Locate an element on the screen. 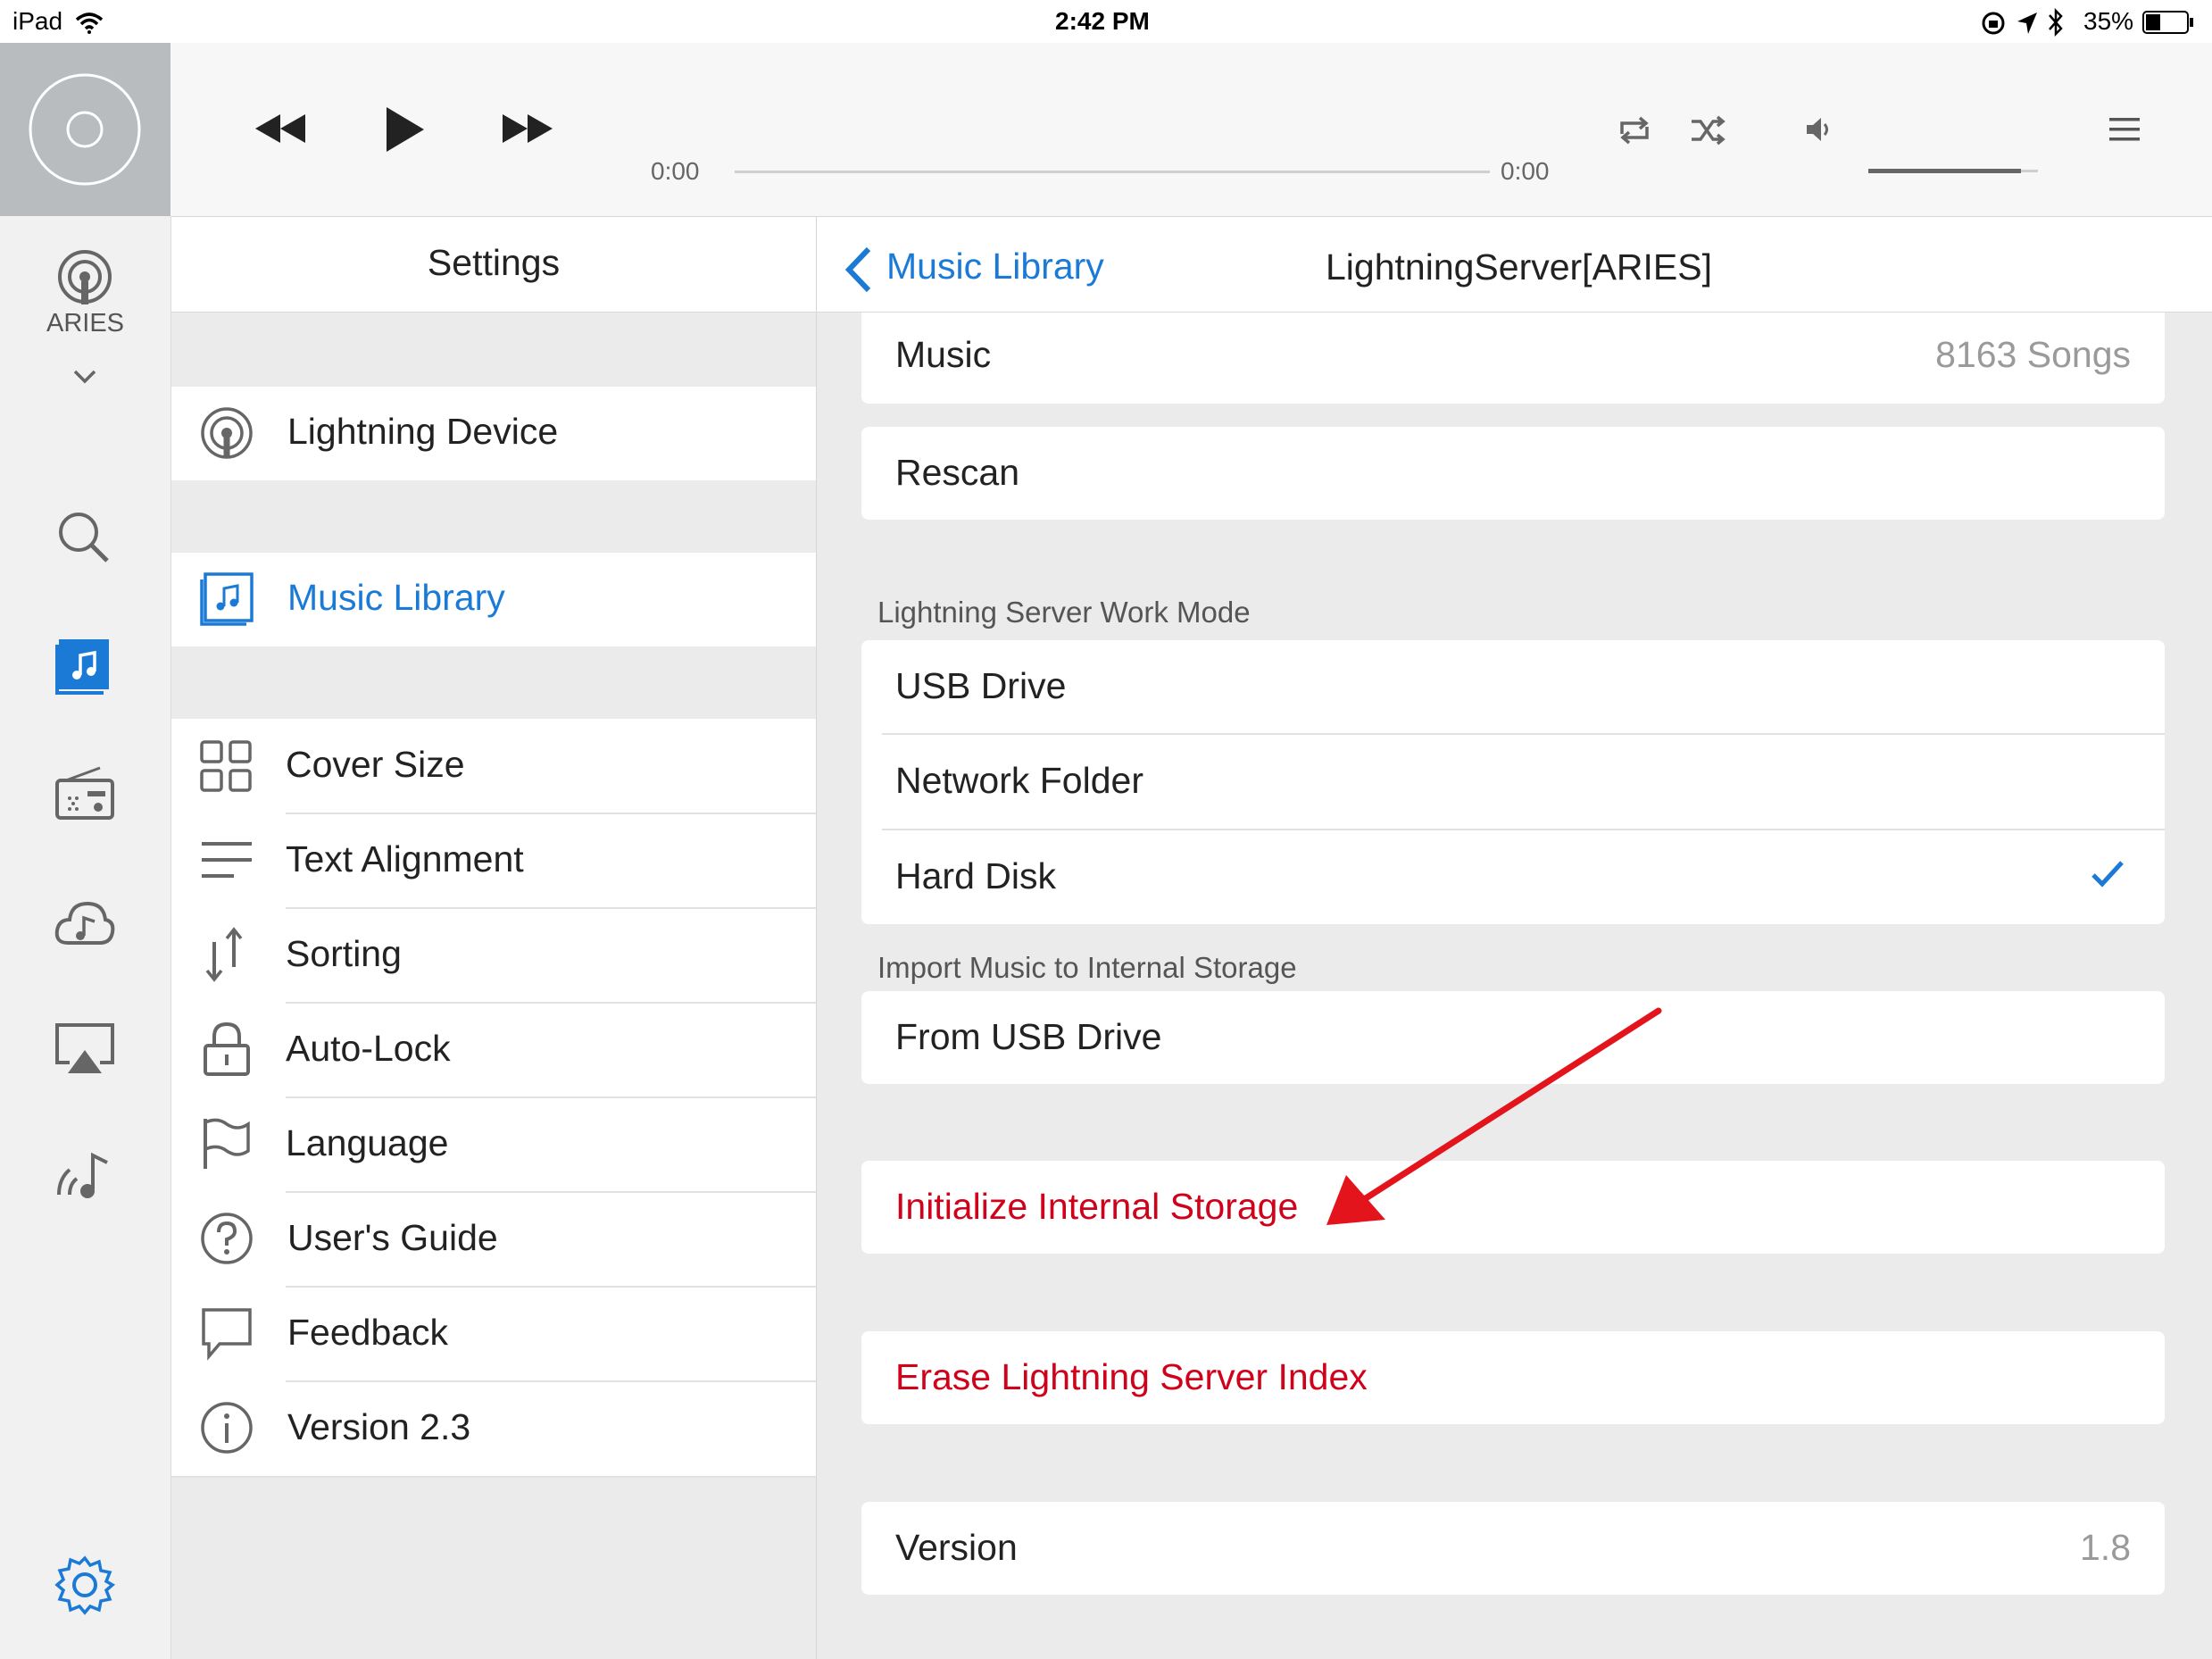 This screenshot has height=1659, width=2212. search-icon is located at coordinates (85, 538).